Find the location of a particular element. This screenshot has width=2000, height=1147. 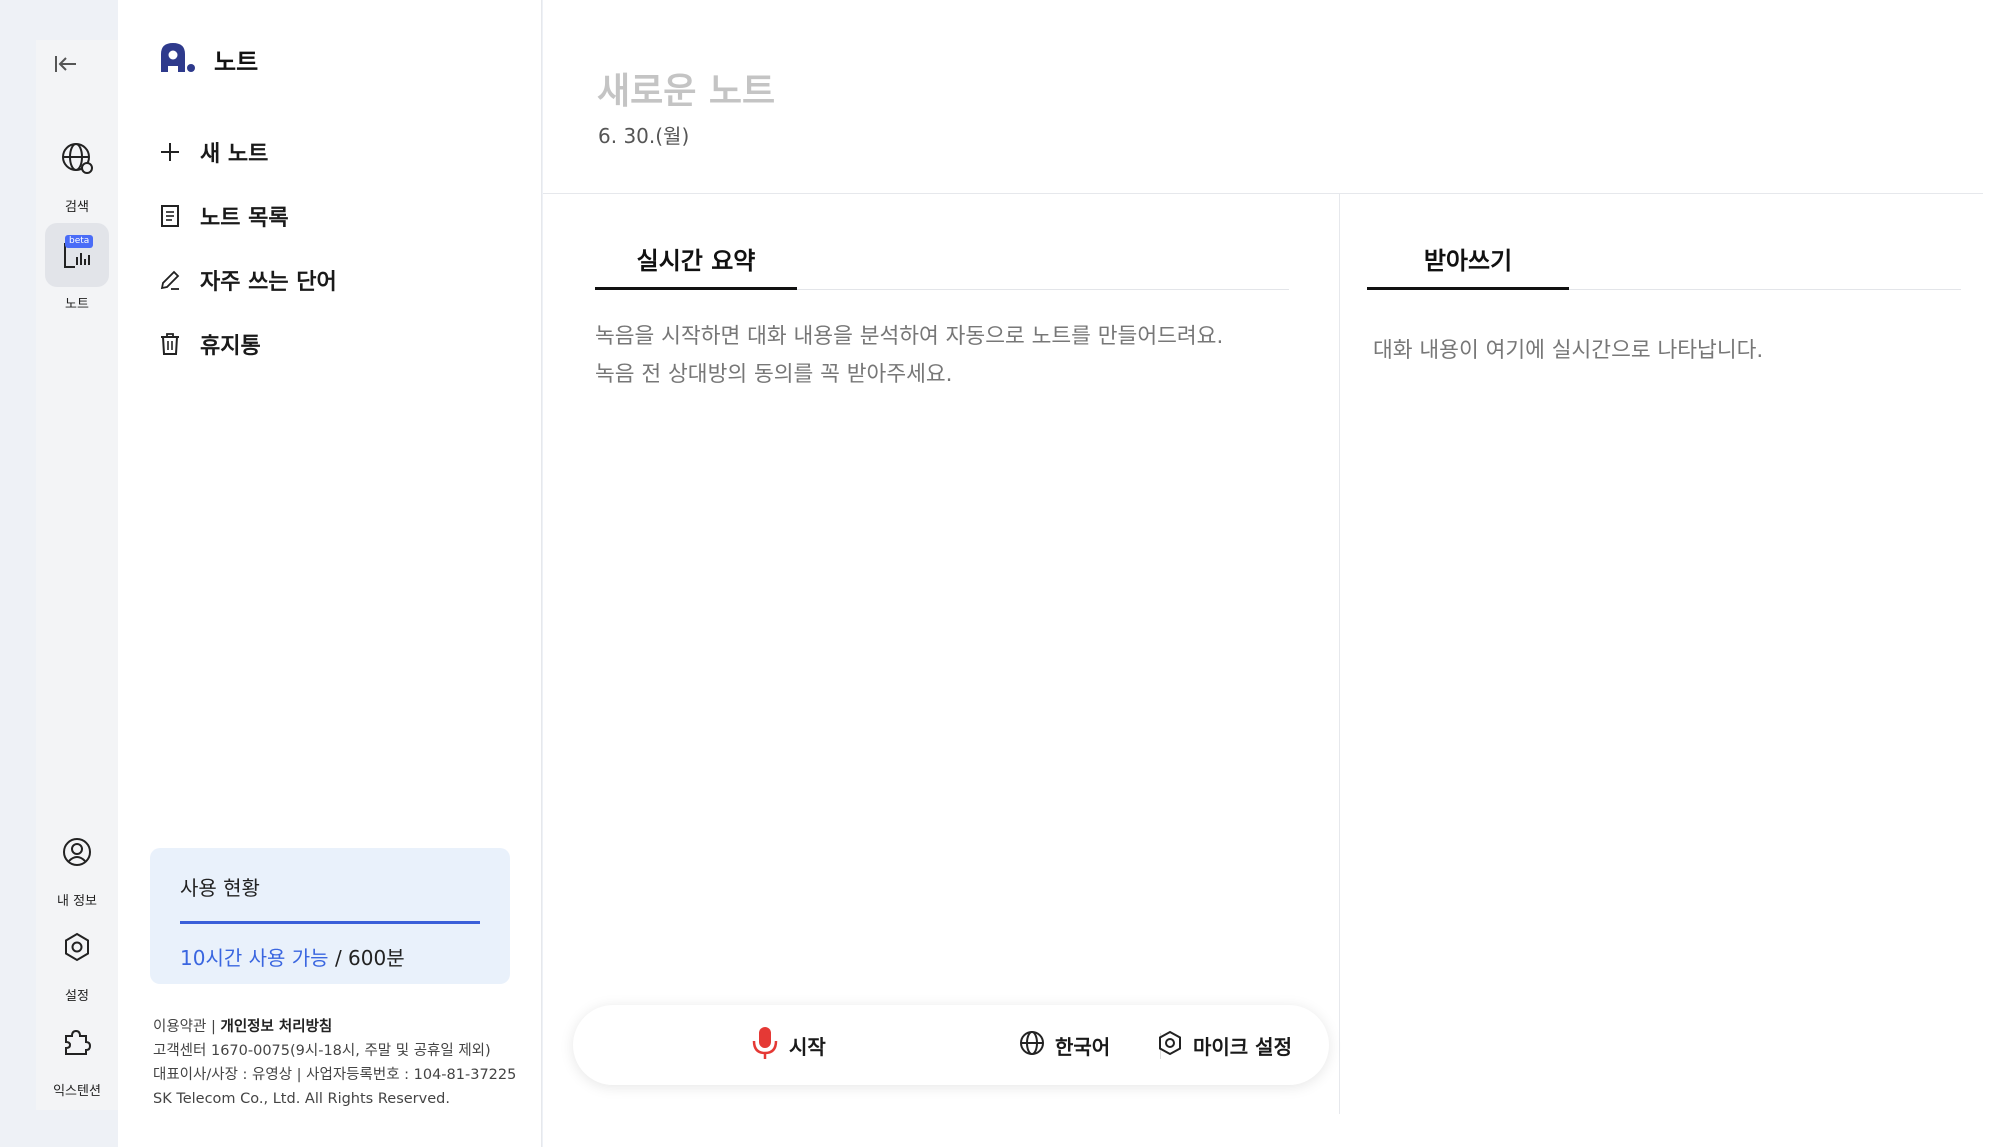

plus-icon is located at coordinates (170, 152).